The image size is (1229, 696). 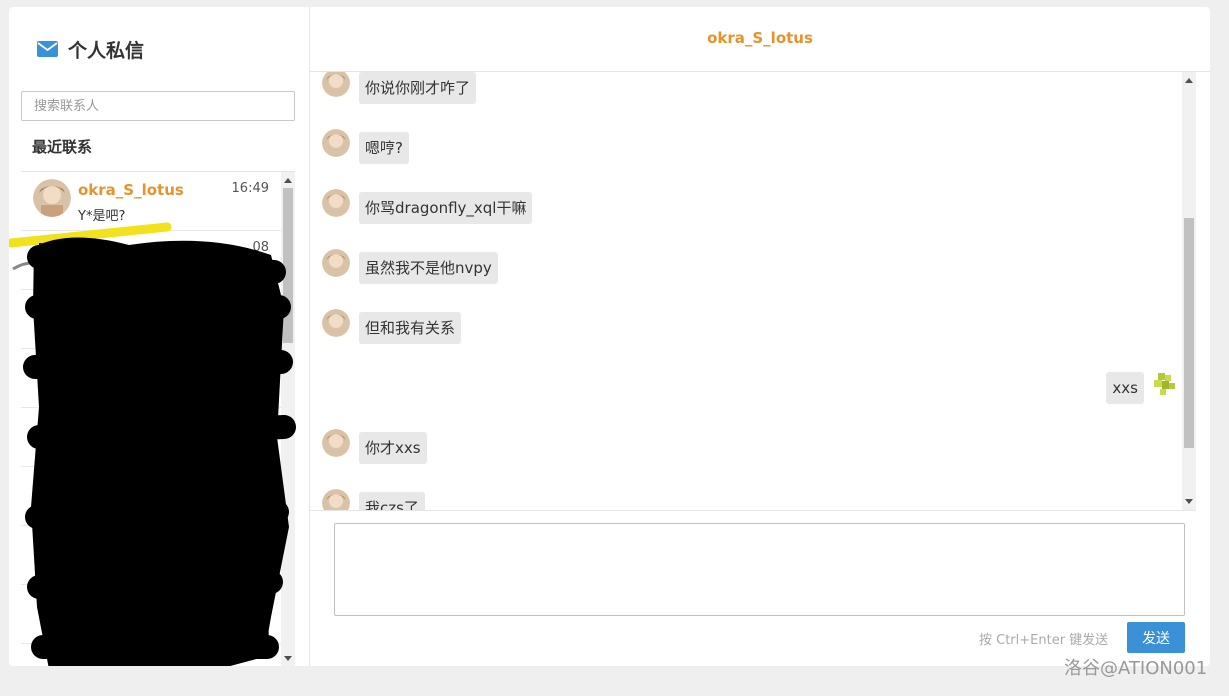 I want to click on contact-name: okra_S_lotus, so click(x=131, y=190).